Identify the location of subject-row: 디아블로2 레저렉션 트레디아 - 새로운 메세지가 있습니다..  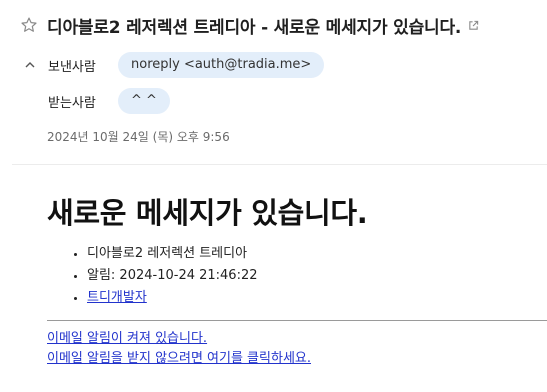
(278, 25).